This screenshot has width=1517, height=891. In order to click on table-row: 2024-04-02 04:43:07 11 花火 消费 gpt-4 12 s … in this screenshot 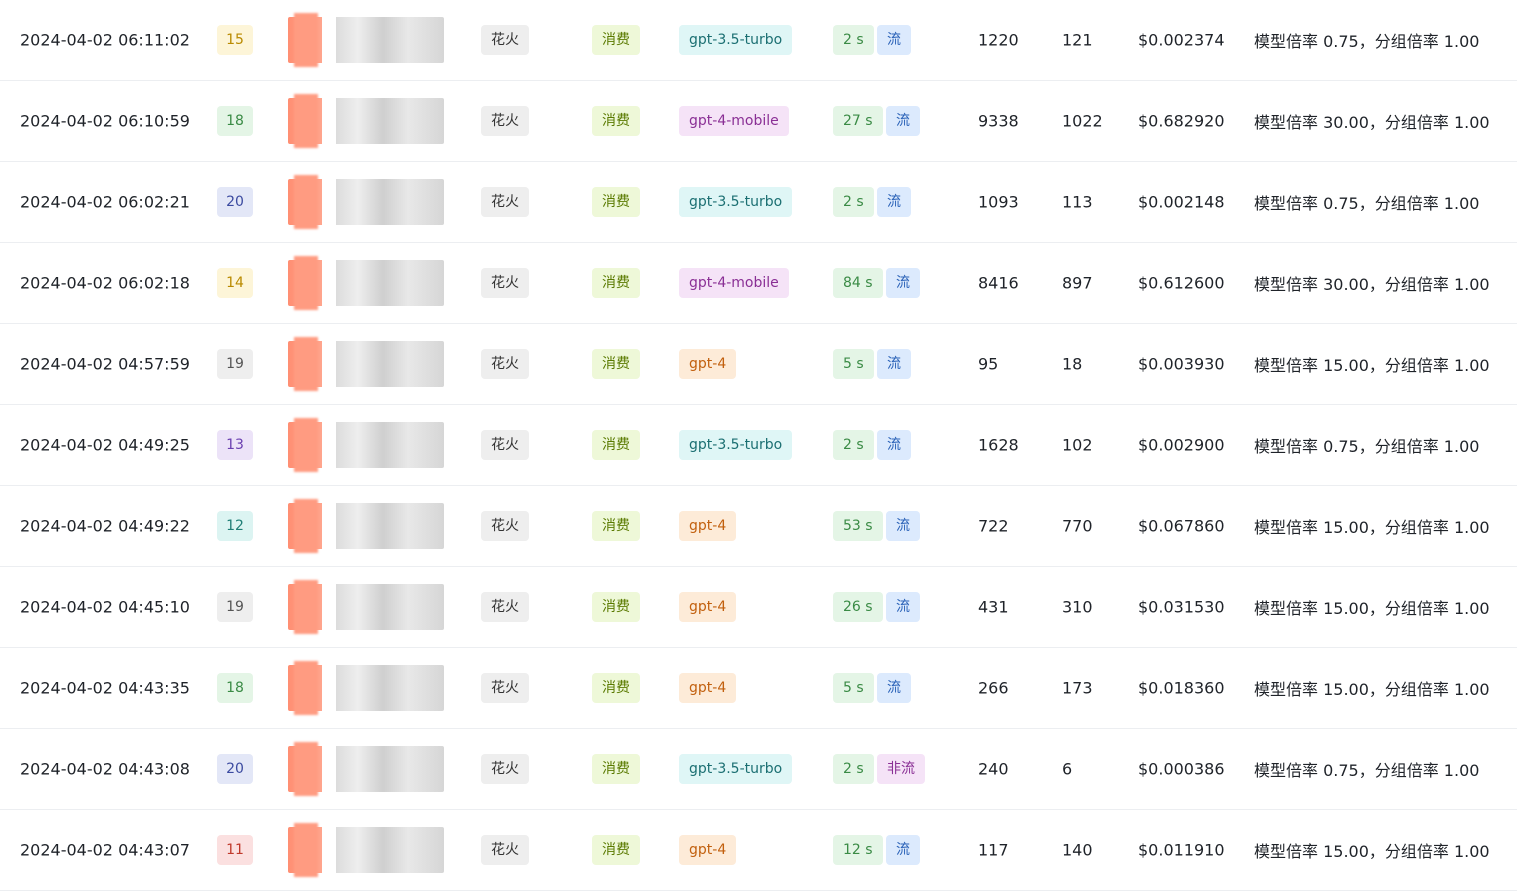, I will do `click(758, 850)`.